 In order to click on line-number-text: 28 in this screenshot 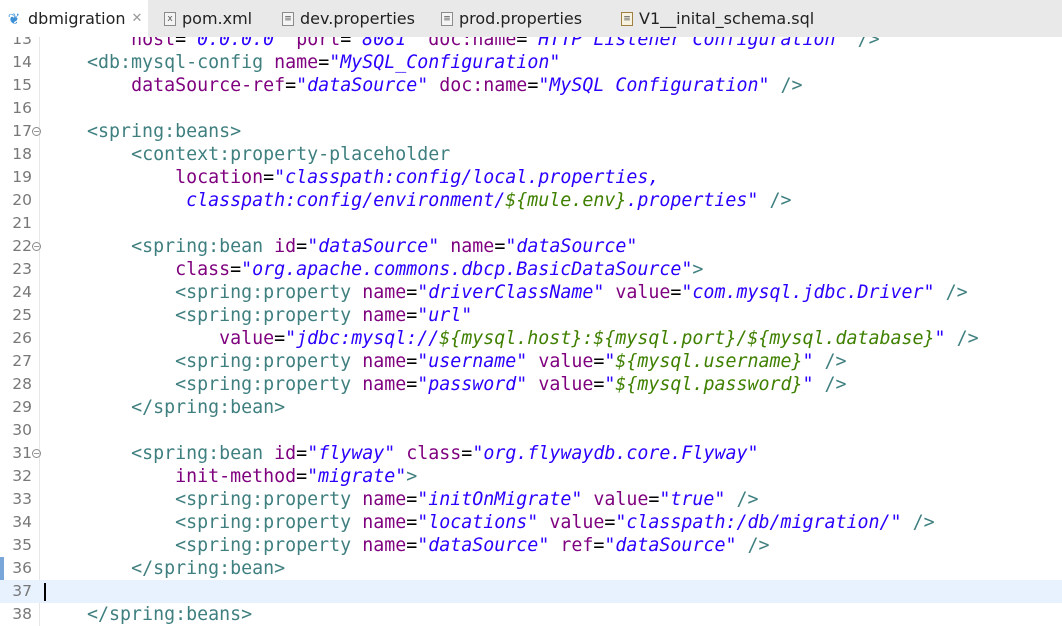, I will do `click(22, 384)`.